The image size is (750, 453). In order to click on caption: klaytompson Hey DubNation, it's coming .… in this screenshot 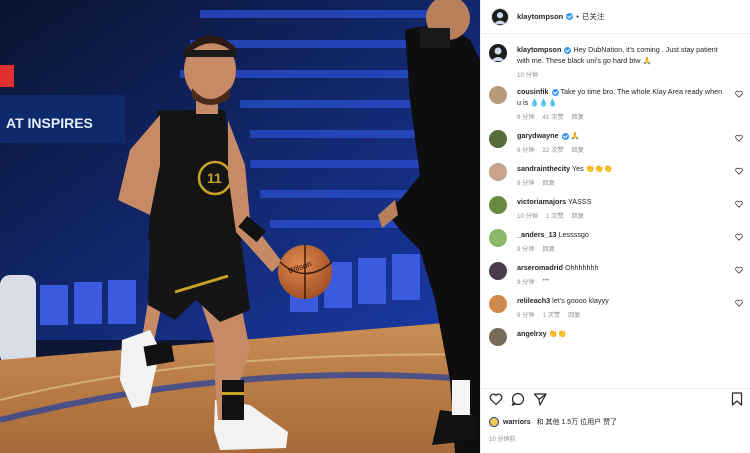, I will do `click(615, 61)`.